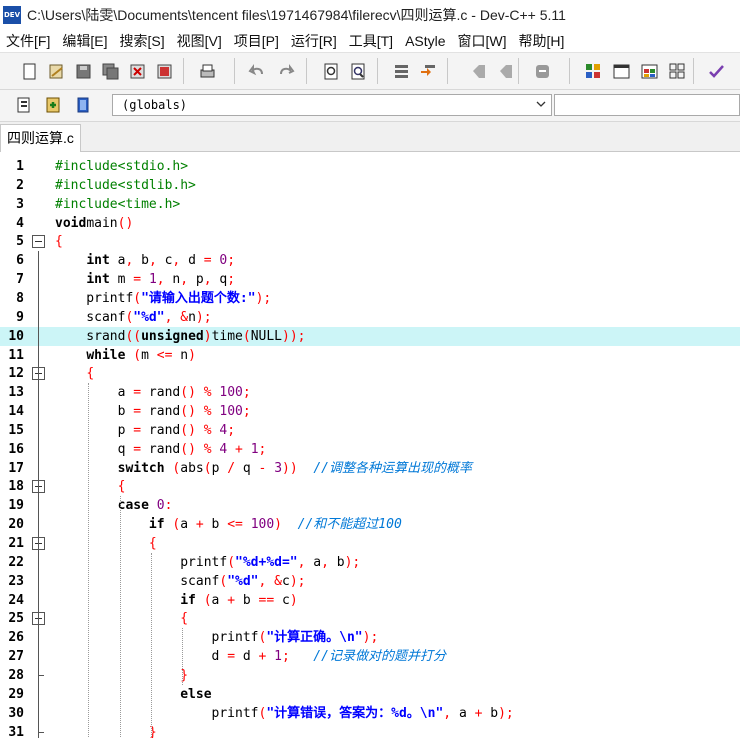  I want to click on code-line: 29 else, so click(370, 694).